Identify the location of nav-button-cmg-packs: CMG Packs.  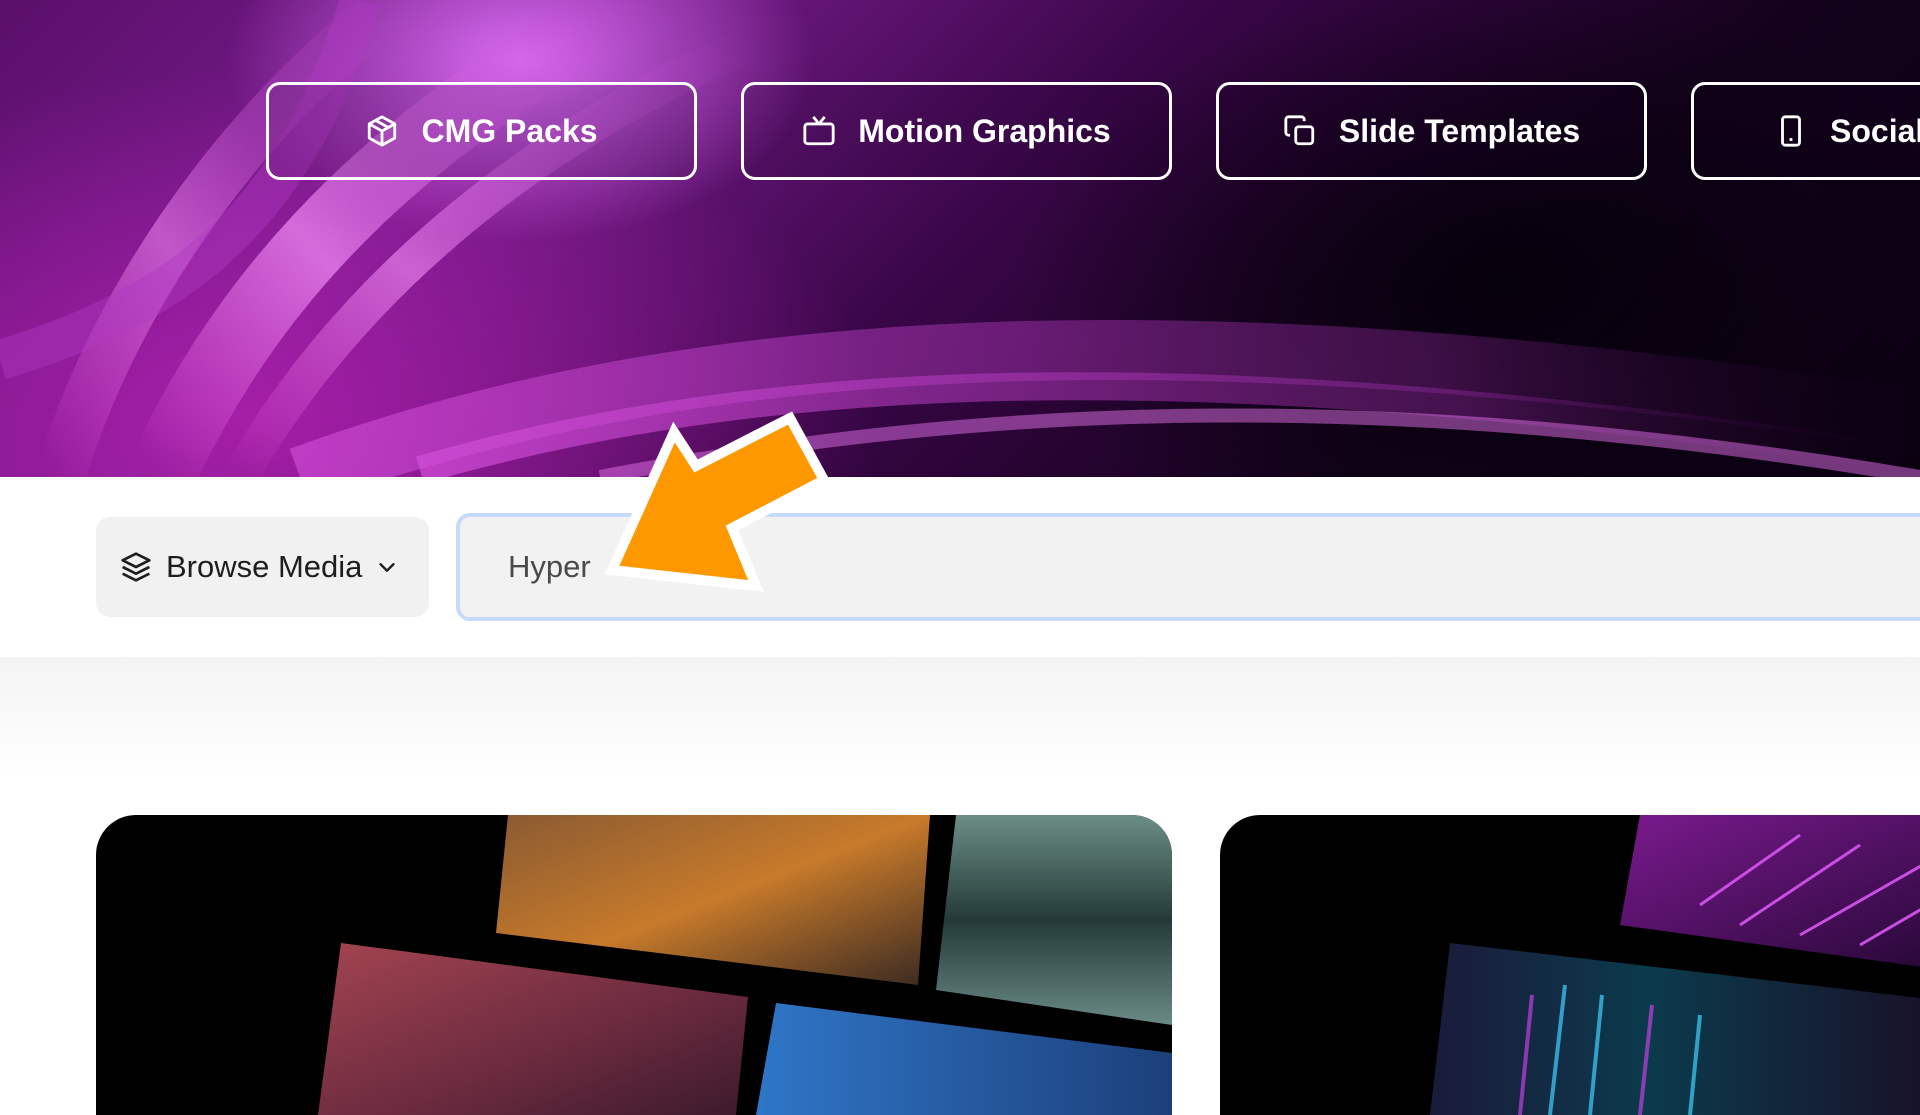
(481, 131).